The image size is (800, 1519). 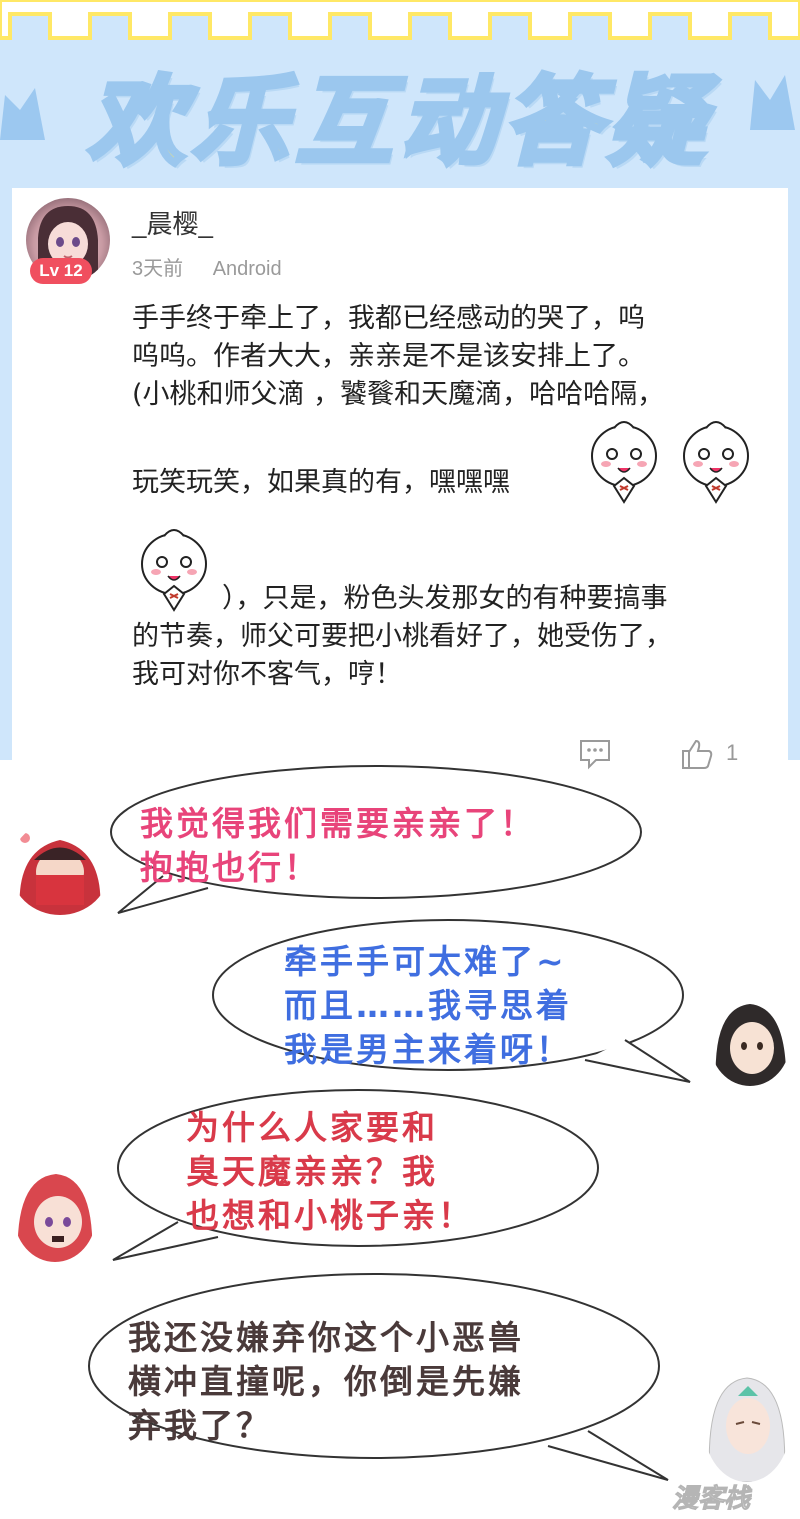 What do you see at coordinates (200, 1425) in the screenshot?
I see `dialog-line: 弃我了？` at bounding box center [200, 1425].